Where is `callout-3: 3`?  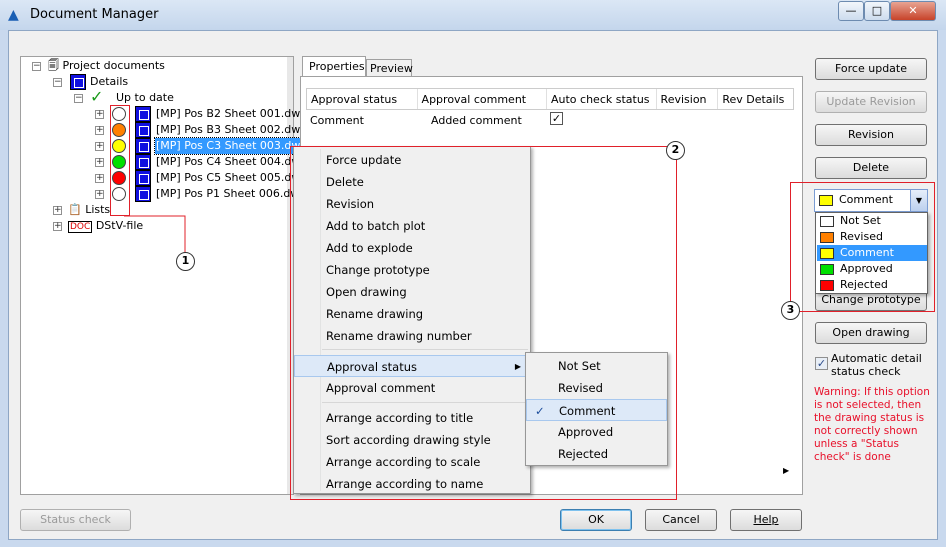 callout-3: 3 is located at coordinates (790, 310).